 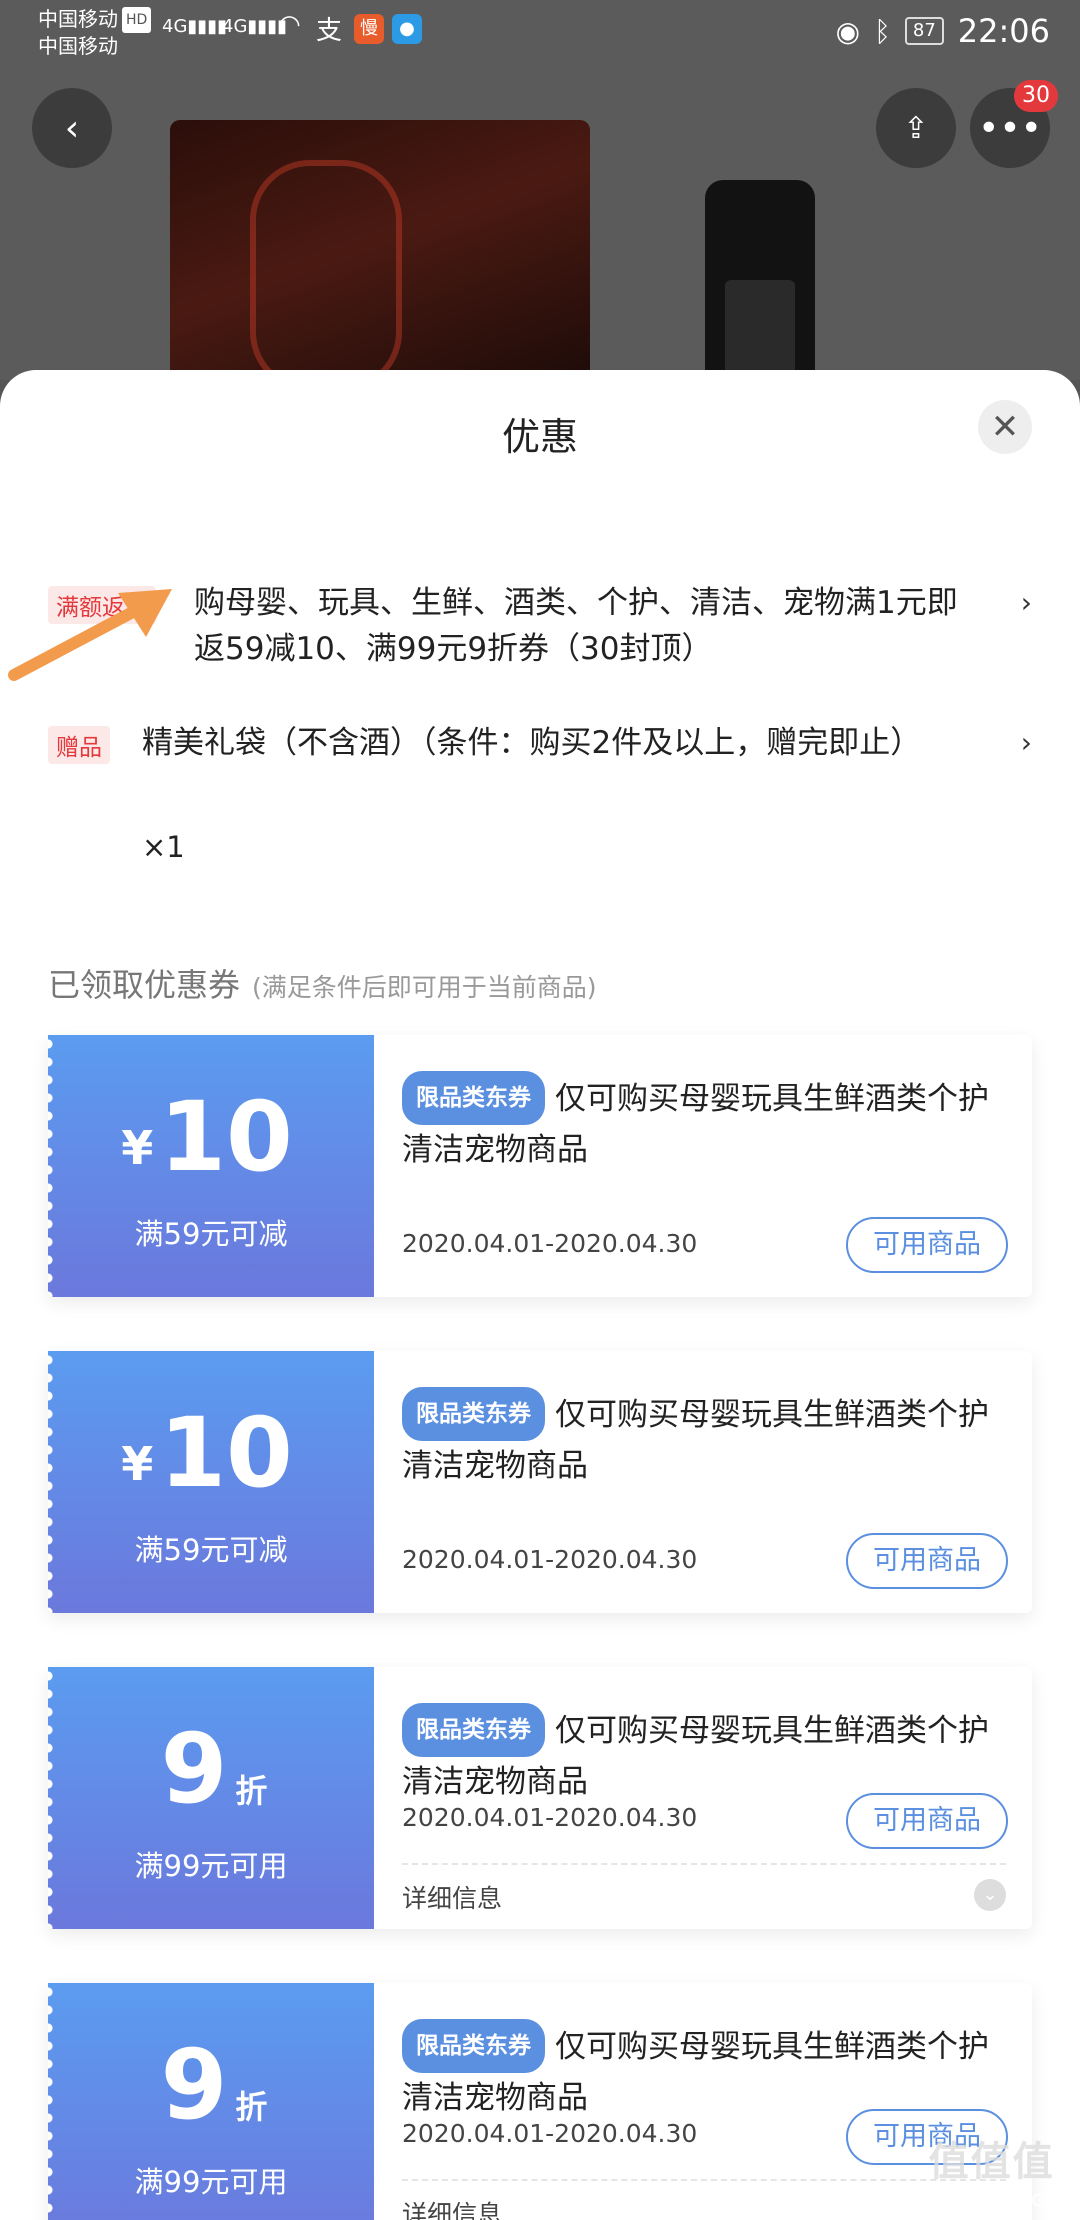 What do you see at coordinates (329, 31) in the screenshot?
I see `alipay-icon: 支` at bounding box center [329, 31].